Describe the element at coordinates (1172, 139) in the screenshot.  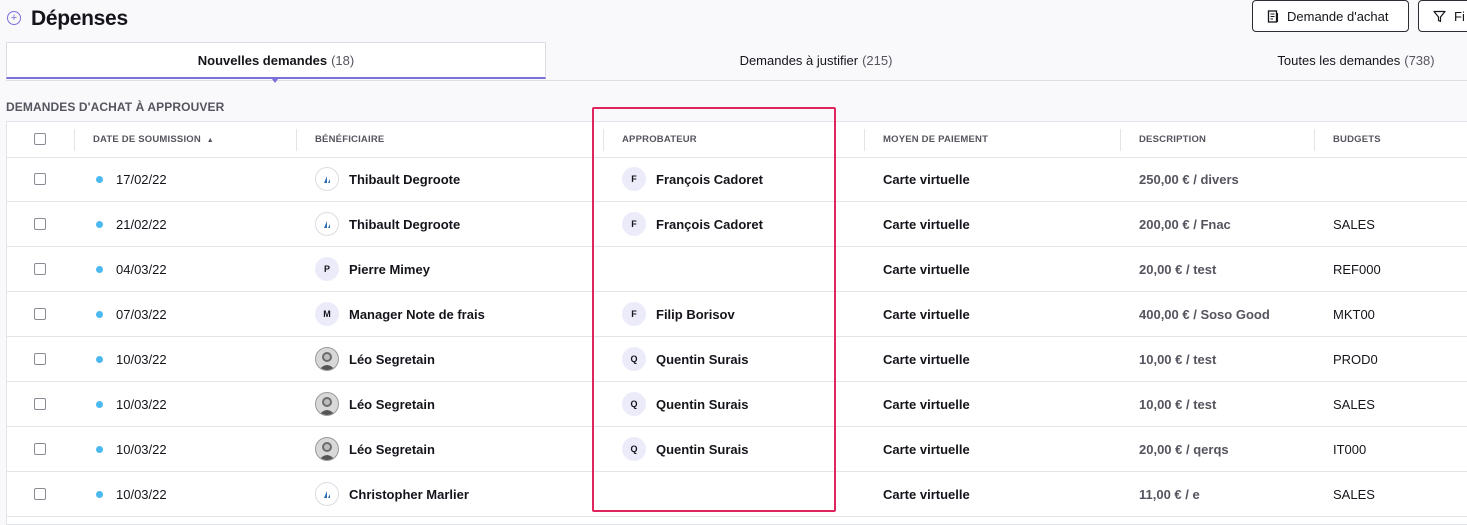
I see `column-header-description: DESCRIPTION` at that location.